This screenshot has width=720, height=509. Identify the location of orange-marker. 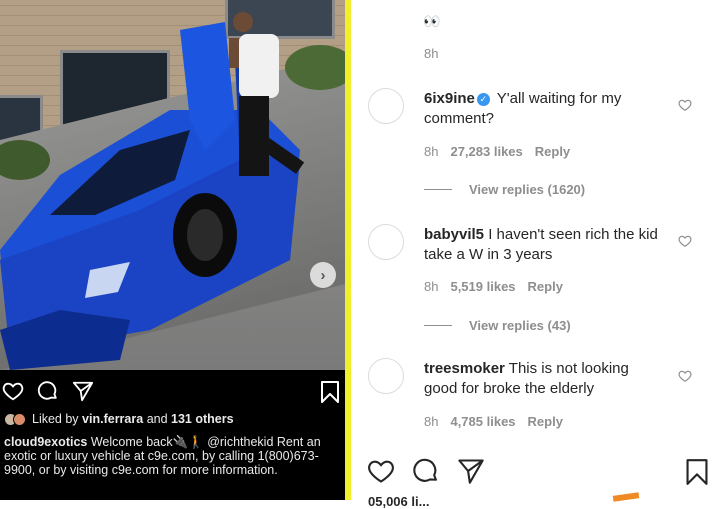
(626, 497).